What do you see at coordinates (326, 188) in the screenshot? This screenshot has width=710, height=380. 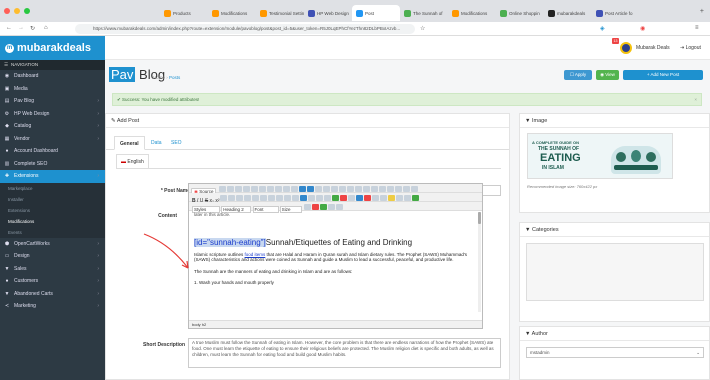 I see `replace-icon` at bounding box center [326, 188].